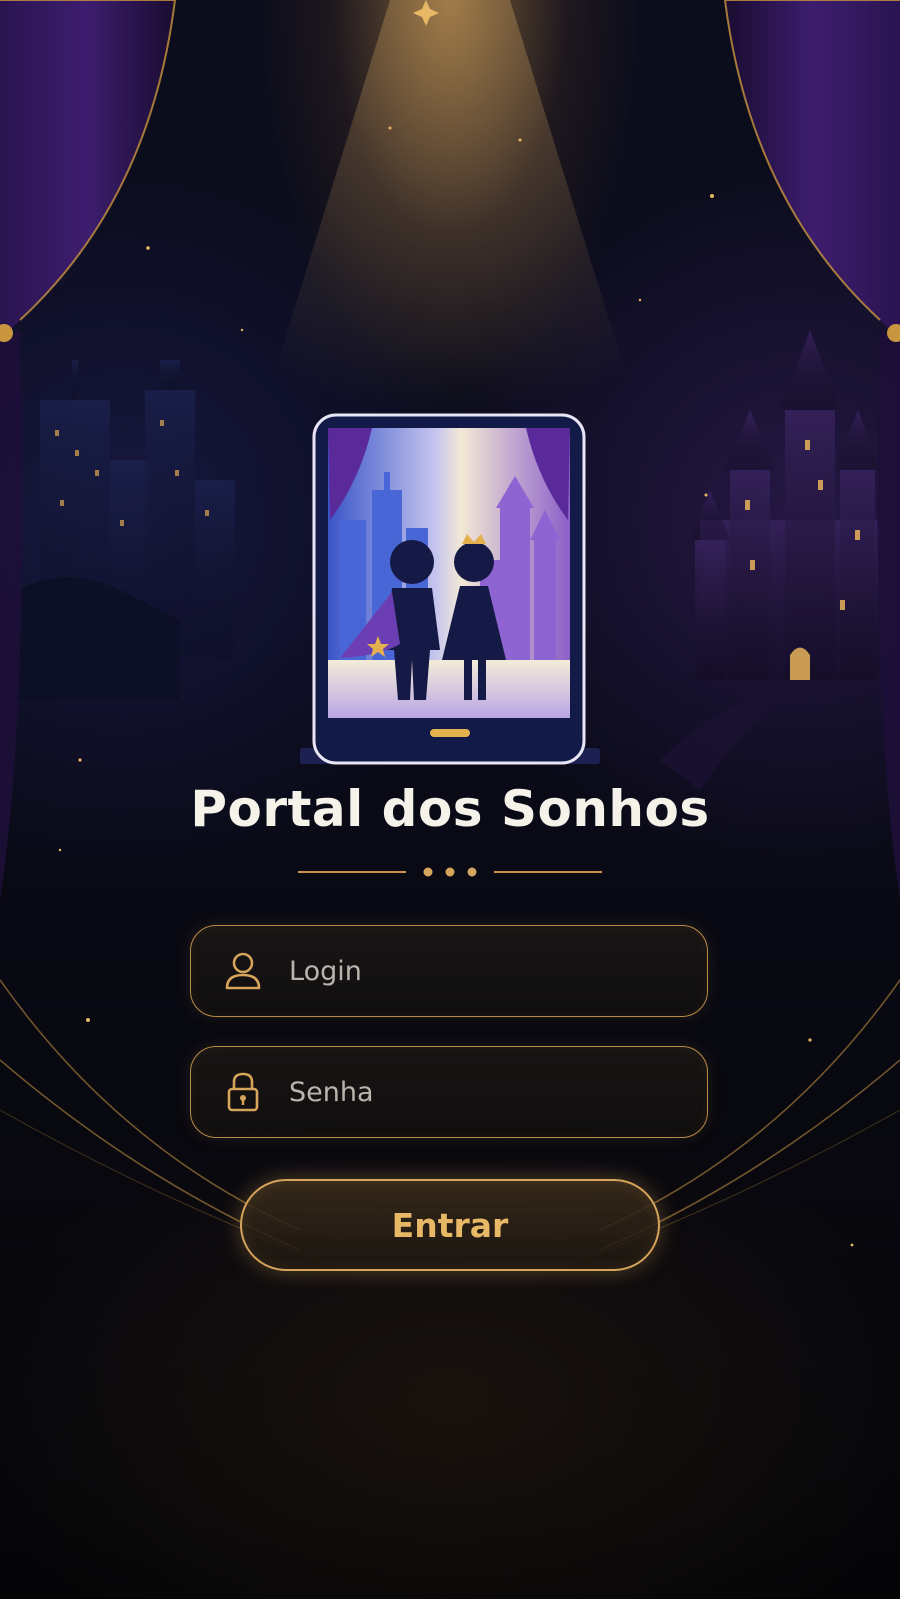  What do you see at coordinates (785, 505) in the screenshot?
I see `castle` at bounding box center [785, 505].